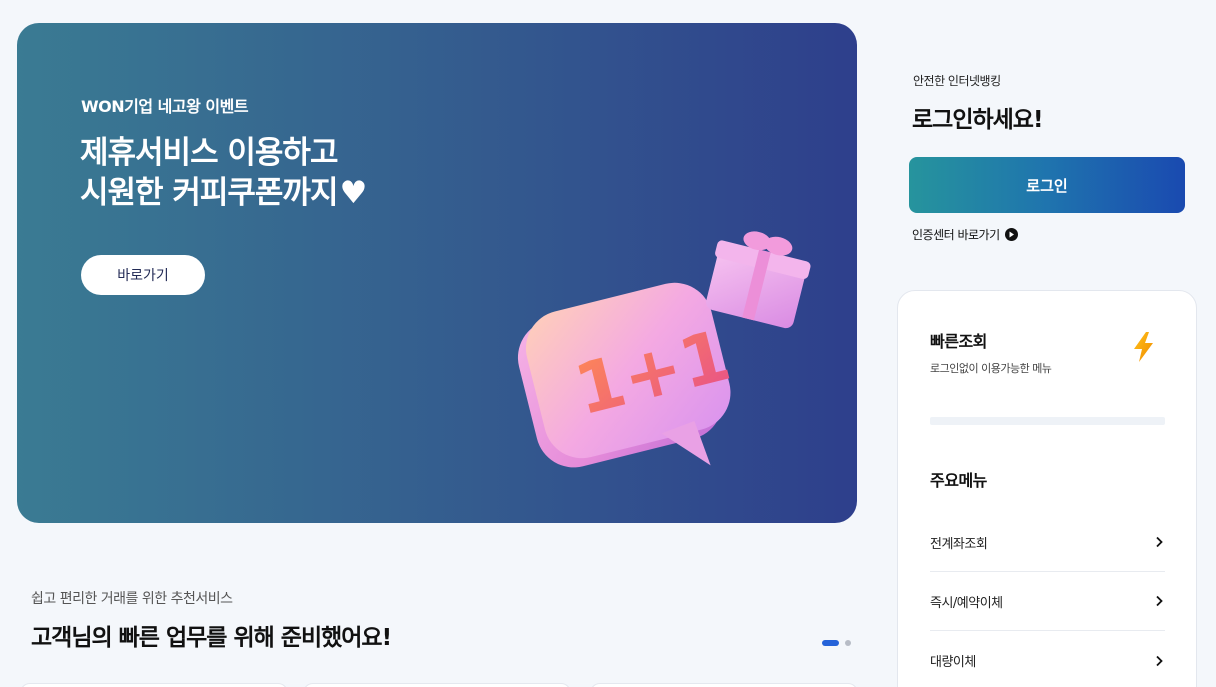  Describe the element at coordinates (1047, 421) in the screenshot. I see `quick-menu-placeholder` at that location.